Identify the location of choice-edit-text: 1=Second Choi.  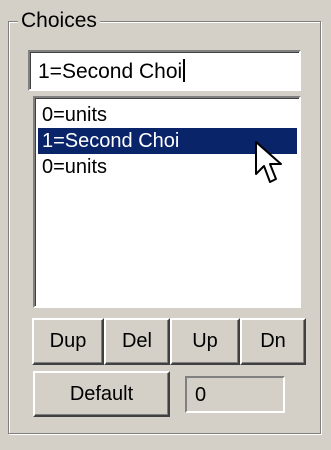
(112, 71).